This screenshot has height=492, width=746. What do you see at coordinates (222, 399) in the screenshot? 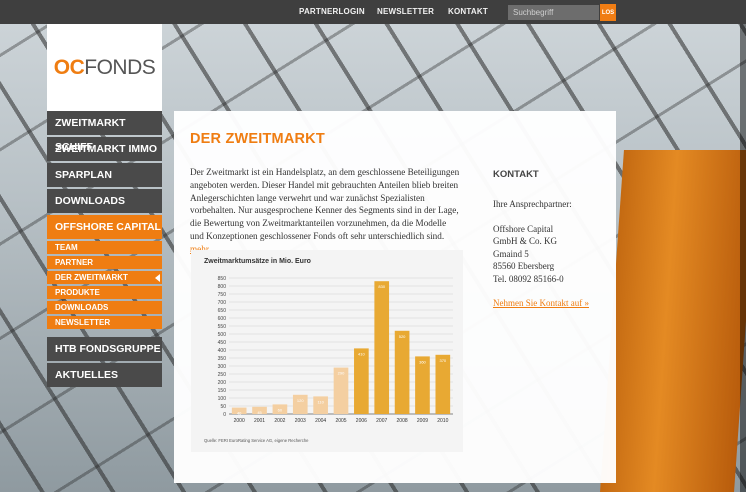
I see `chart-y-tick-label: 100` at bounding box center [222, 399].